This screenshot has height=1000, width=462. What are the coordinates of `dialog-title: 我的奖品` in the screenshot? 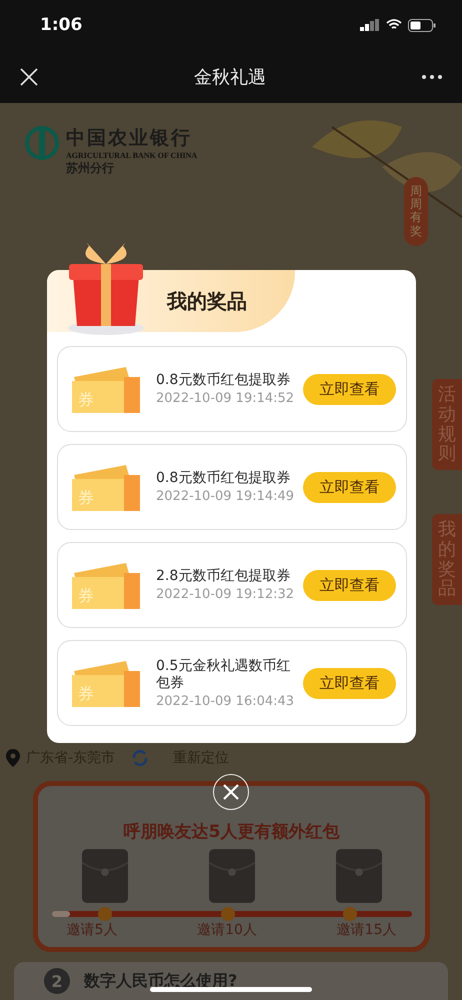 It's located at (207, 301).